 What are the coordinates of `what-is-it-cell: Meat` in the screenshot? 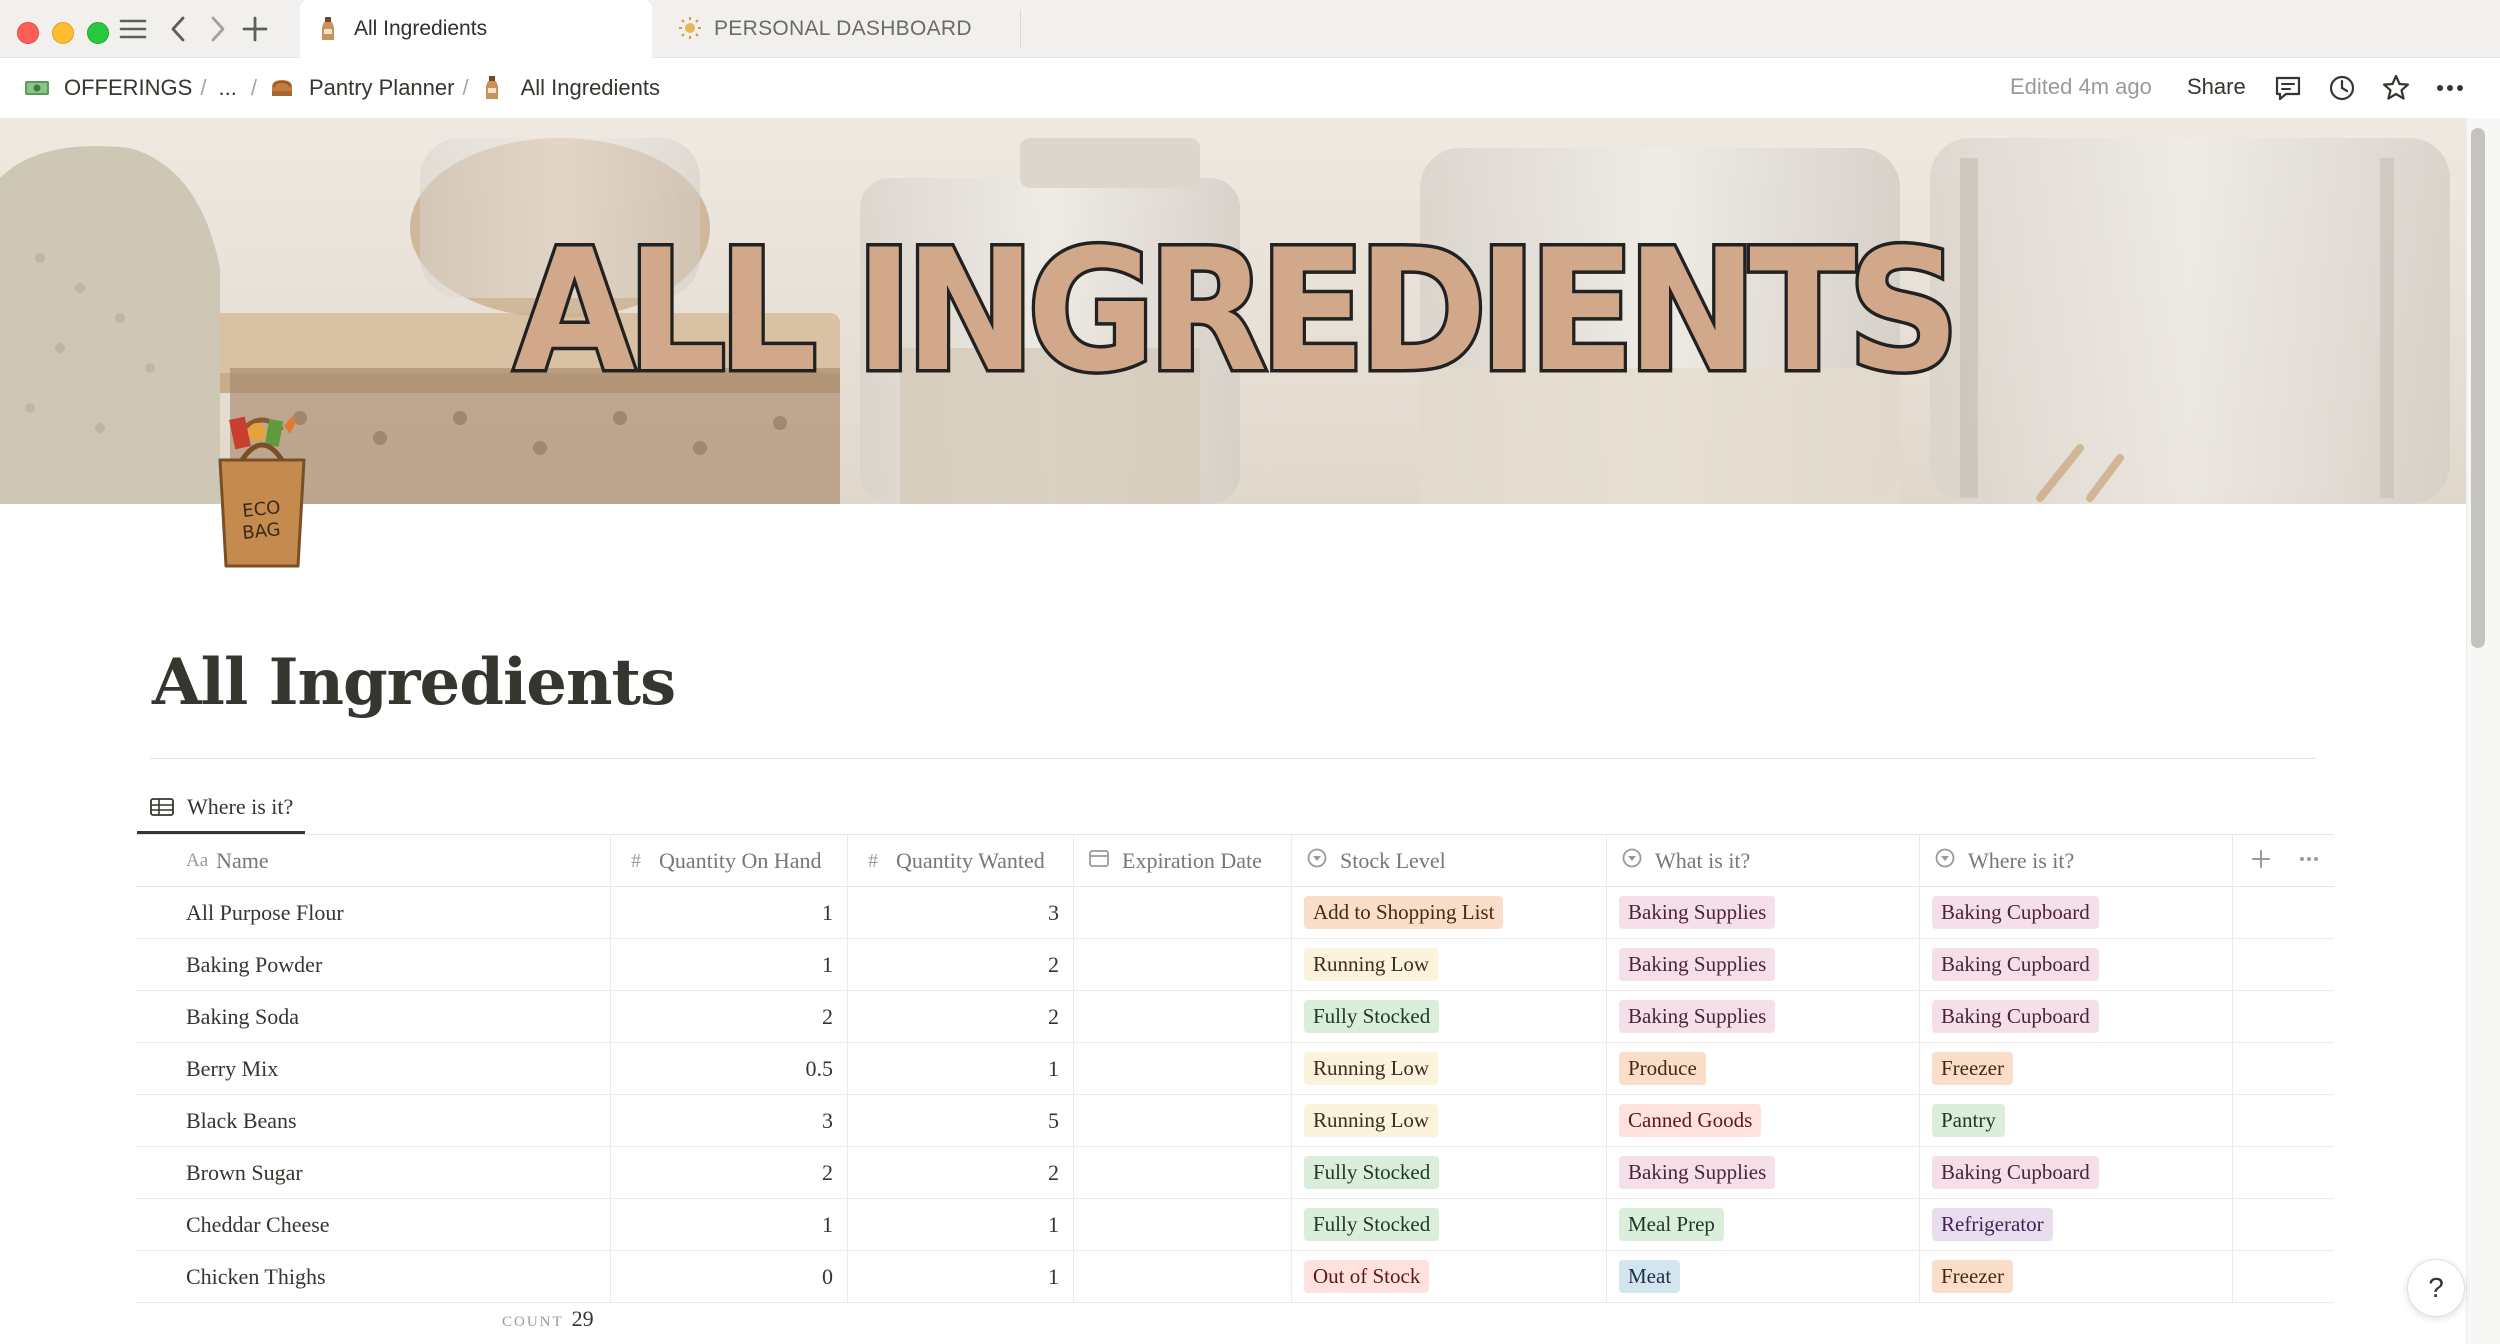 It's located at (1763, 1276).